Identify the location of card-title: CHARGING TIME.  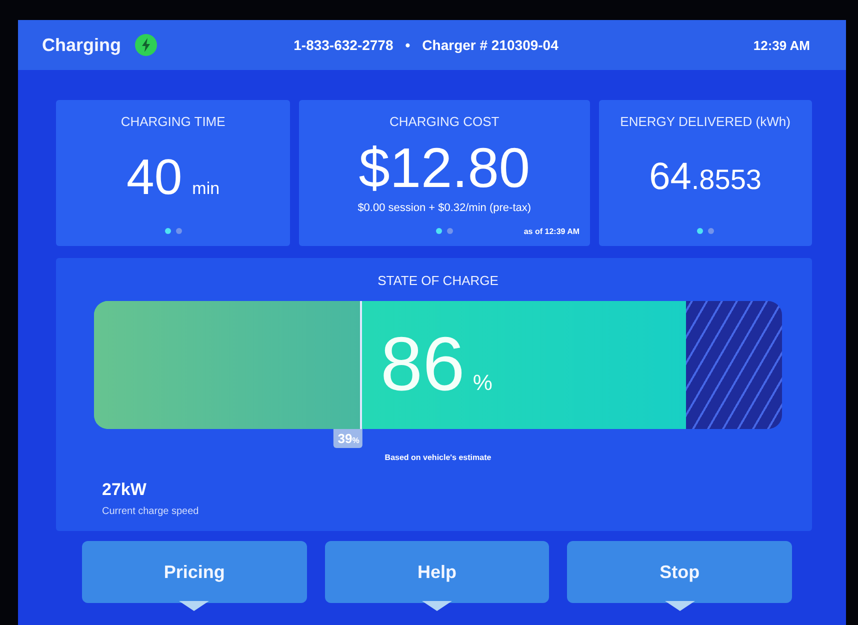
(173, 121).